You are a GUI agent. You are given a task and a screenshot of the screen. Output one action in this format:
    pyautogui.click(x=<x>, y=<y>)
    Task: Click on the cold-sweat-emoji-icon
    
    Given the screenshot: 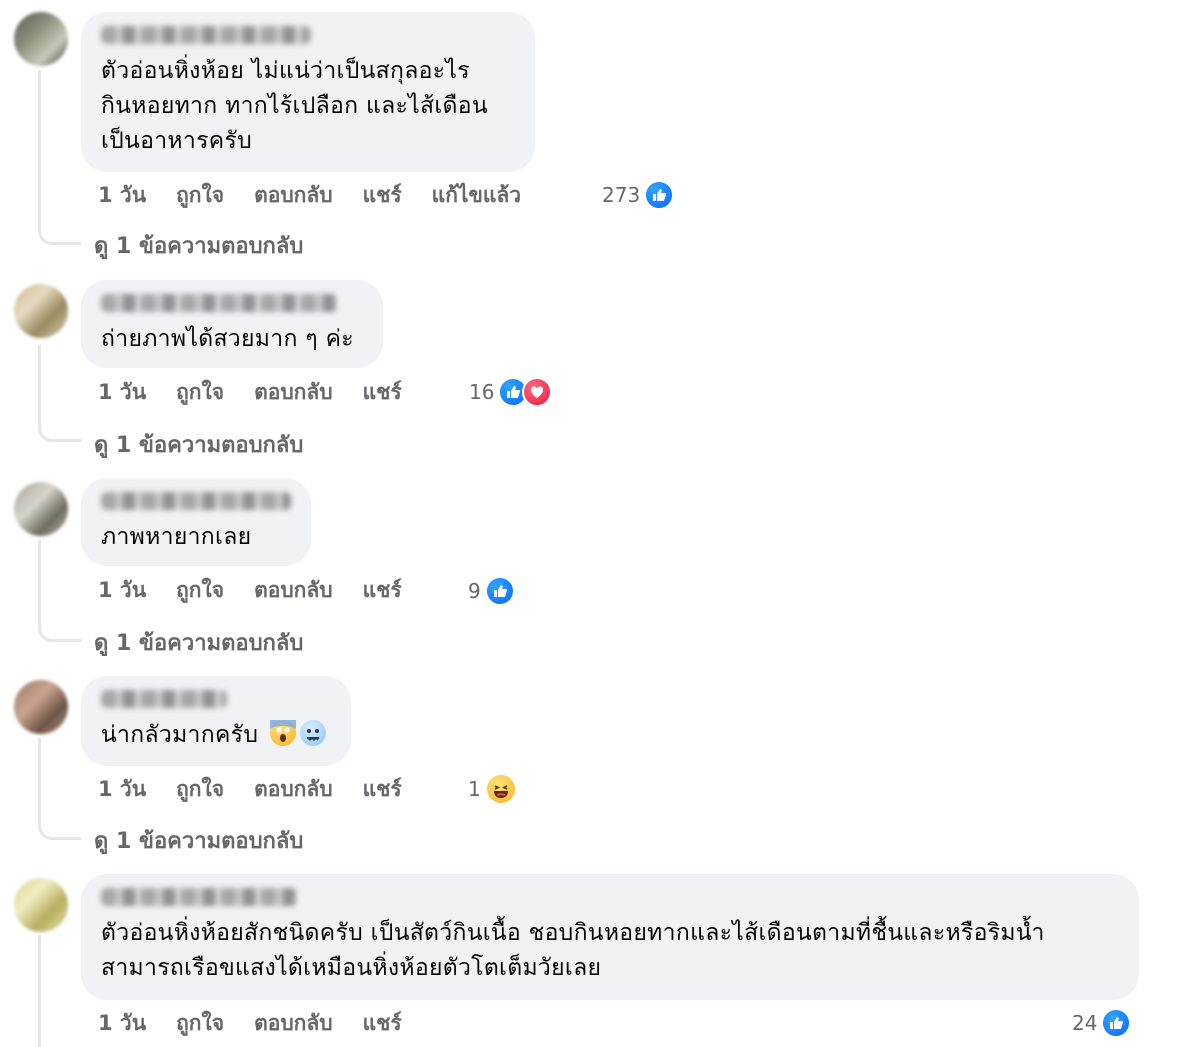 What is the action you would take?
    pyautogui.click(x=313, y=733)
    